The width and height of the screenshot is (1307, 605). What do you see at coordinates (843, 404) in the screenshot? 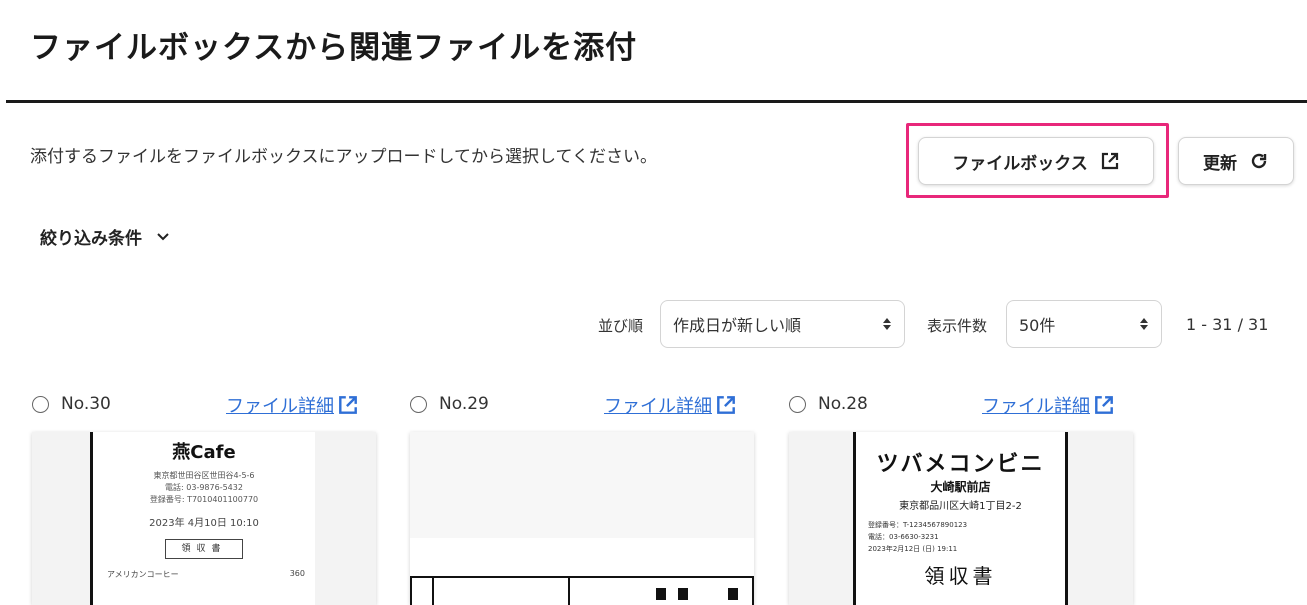
I see `file-number: No.28` at bounding box center [843, 404].